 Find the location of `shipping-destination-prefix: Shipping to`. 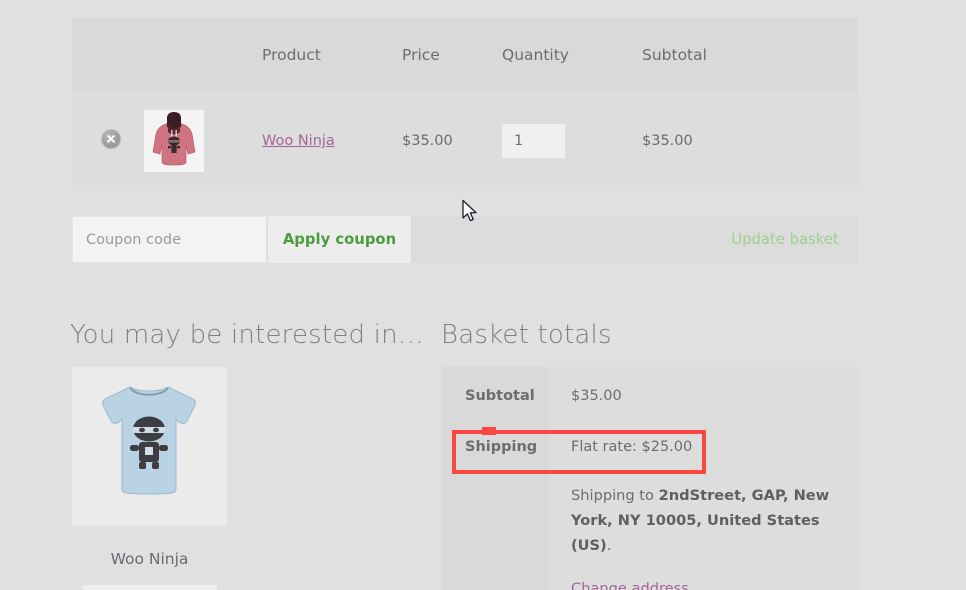

shipping-destination-prefix: Shipping to is located at coordinates (615, 495).